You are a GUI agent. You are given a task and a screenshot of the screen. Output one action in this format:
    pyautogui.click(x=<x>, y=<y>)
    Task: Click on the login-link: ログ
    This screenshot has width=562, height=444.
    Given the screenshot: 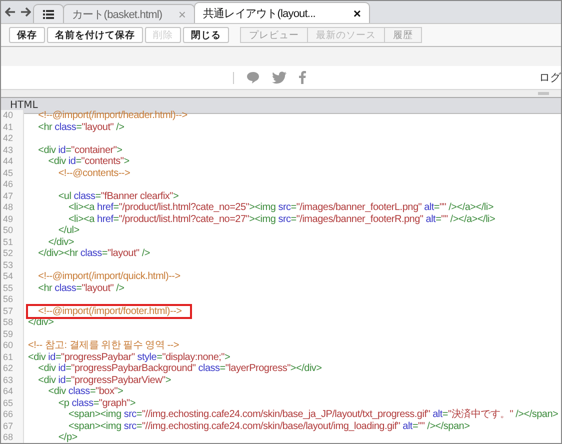 What is the action you would take?
    pyautogui.click(x=550, y=77)
    